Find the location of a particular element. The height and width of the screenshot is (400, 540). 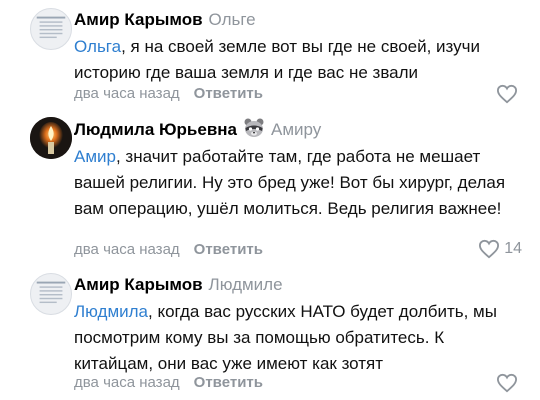

like-button: 14 is located at coordinates (500, 249).